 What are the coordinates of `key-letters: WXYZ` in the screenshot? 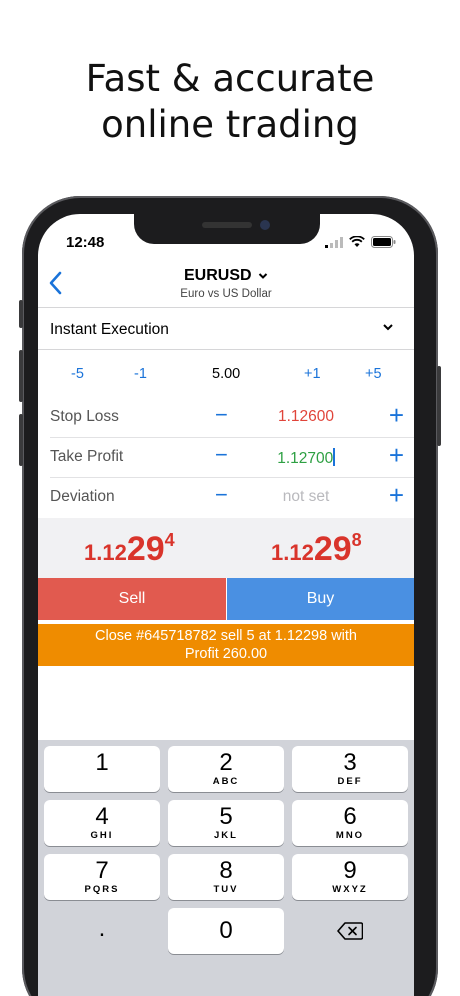 It's located at (350, 889).